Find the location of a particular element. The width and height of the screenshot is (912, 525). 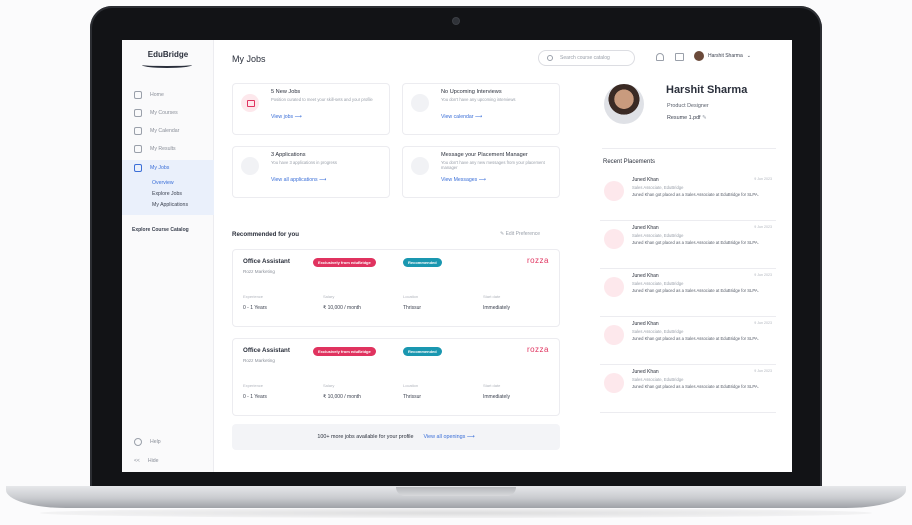

my-jobs-subnav: Overview Explore Jobs My Applications is located at coordinates (168, 195).